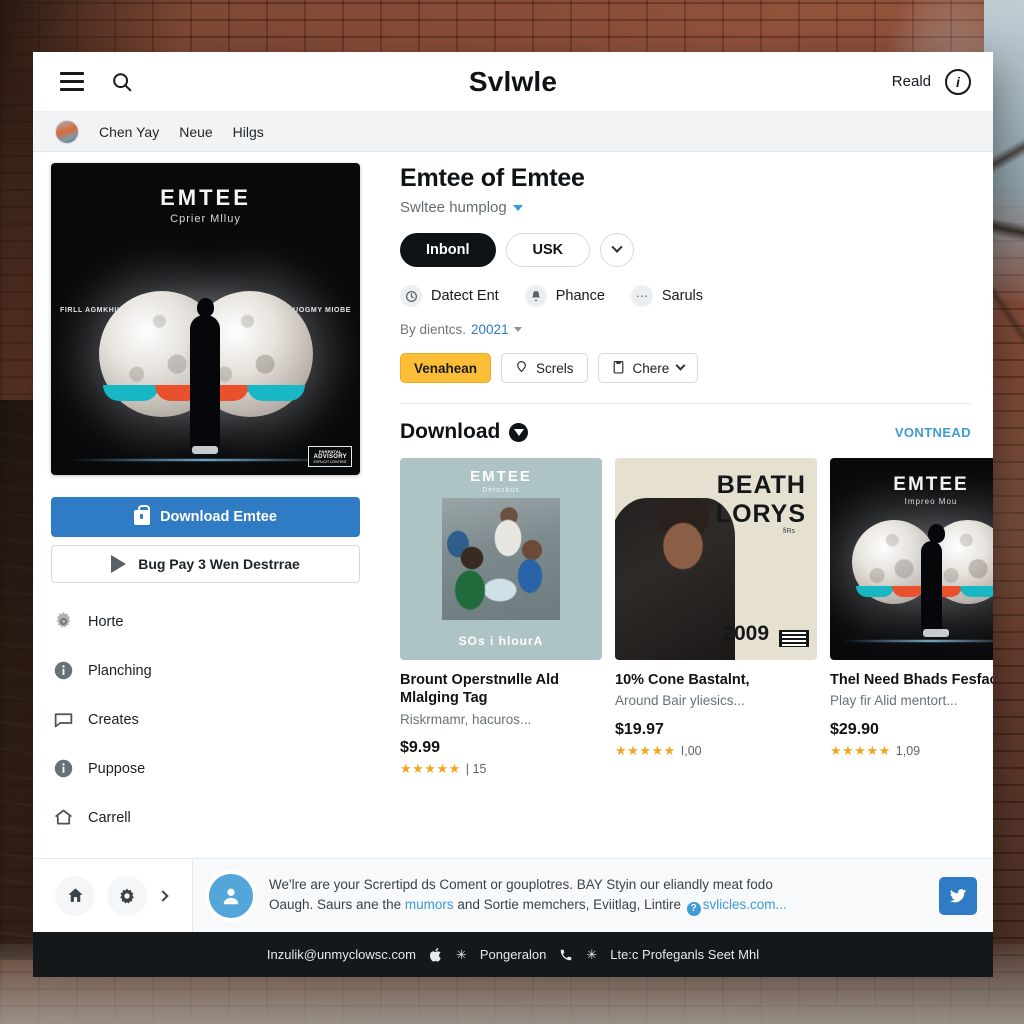 The width and height of the screenshot is (1024, 1024). Describe the element at coordinates (205, 768) in the screenshot. I see `sidebar-item-puppose: Puppose` at that location.